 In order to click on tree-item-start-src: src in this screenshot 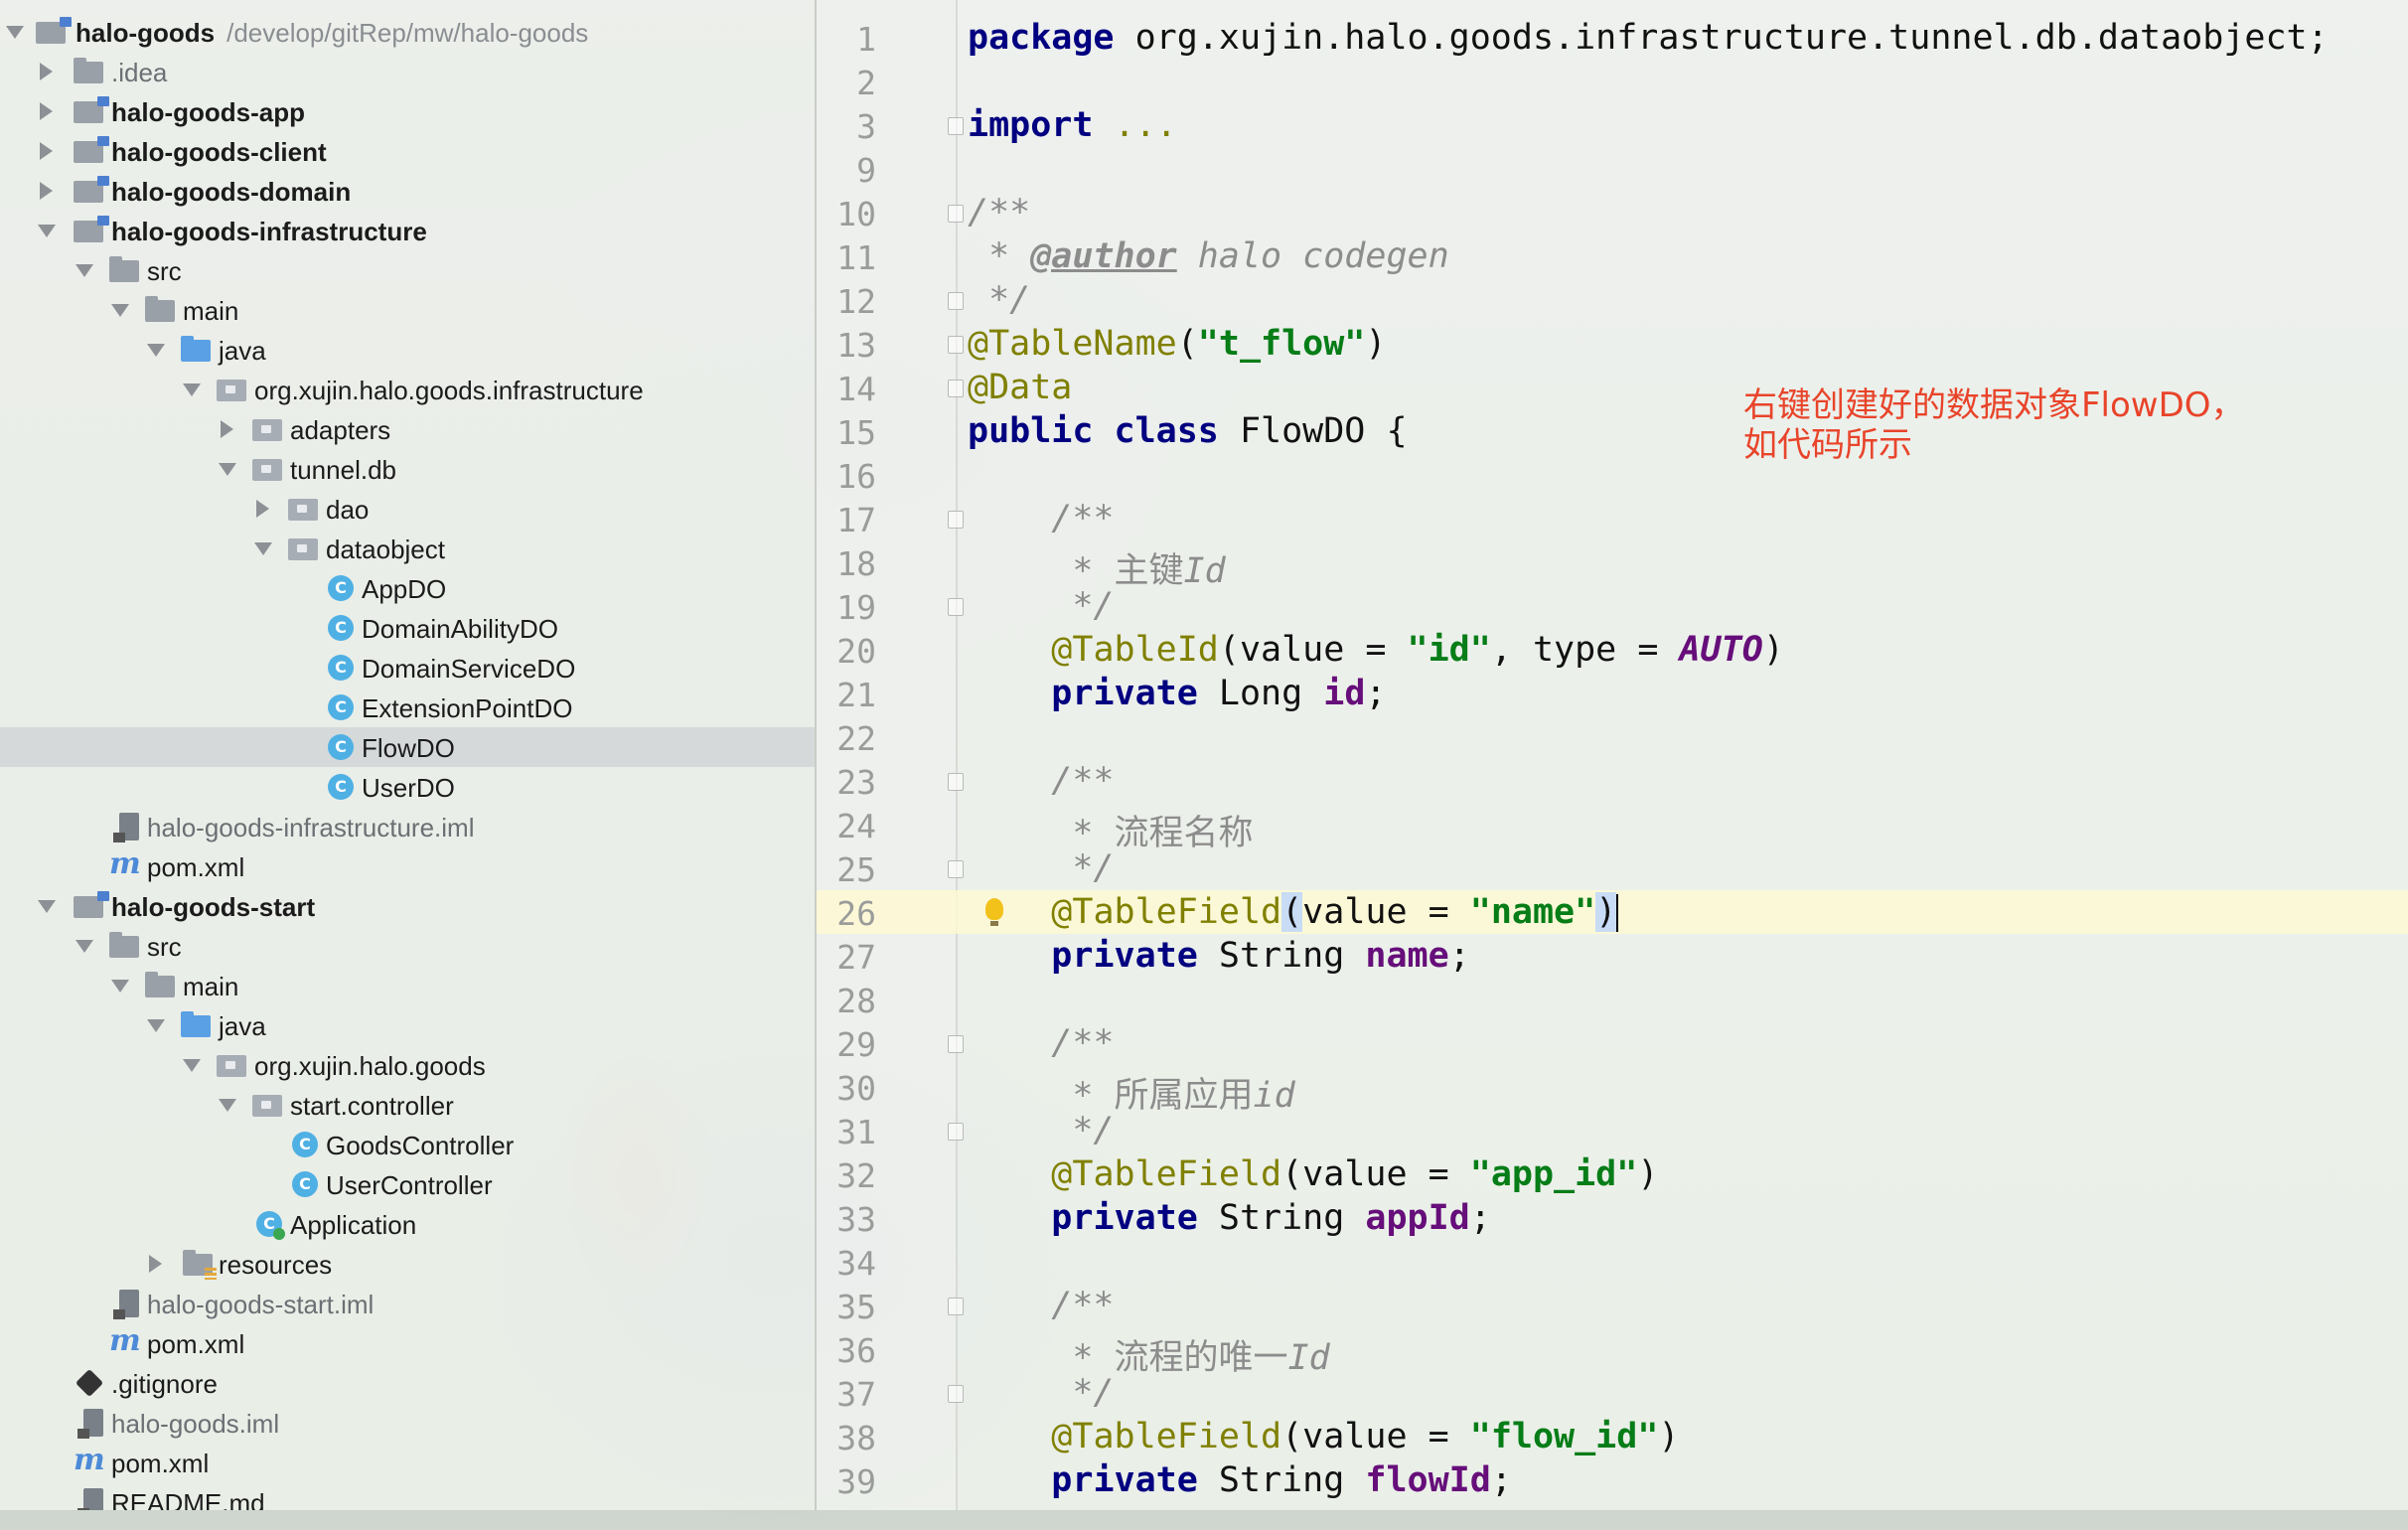, I will do `click(407, 946)`.